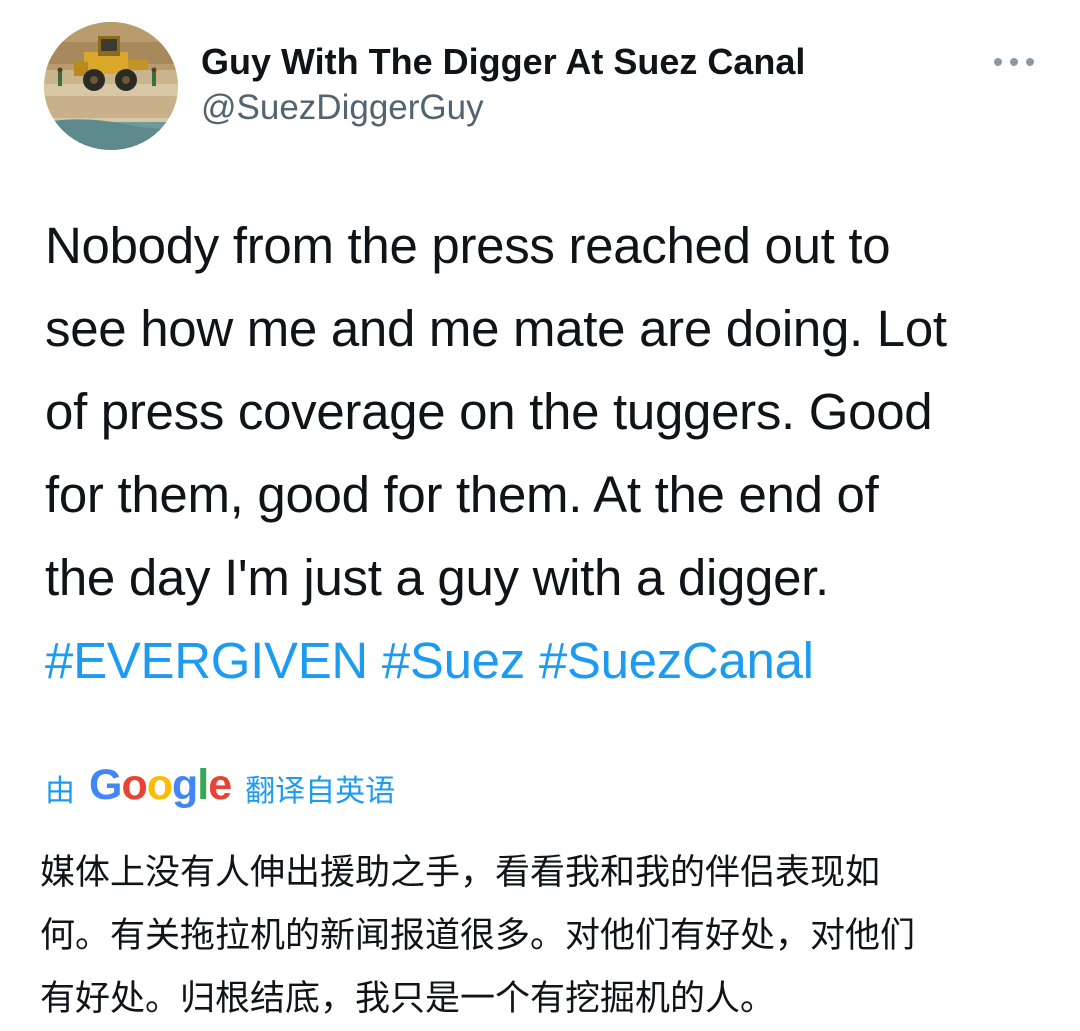 The image size is (1080, 1031). Describe the element at coordinates (437, 577) in the screenshot. I see `tweet-text-line: the day I'm just a guy with a digger.` at that location.